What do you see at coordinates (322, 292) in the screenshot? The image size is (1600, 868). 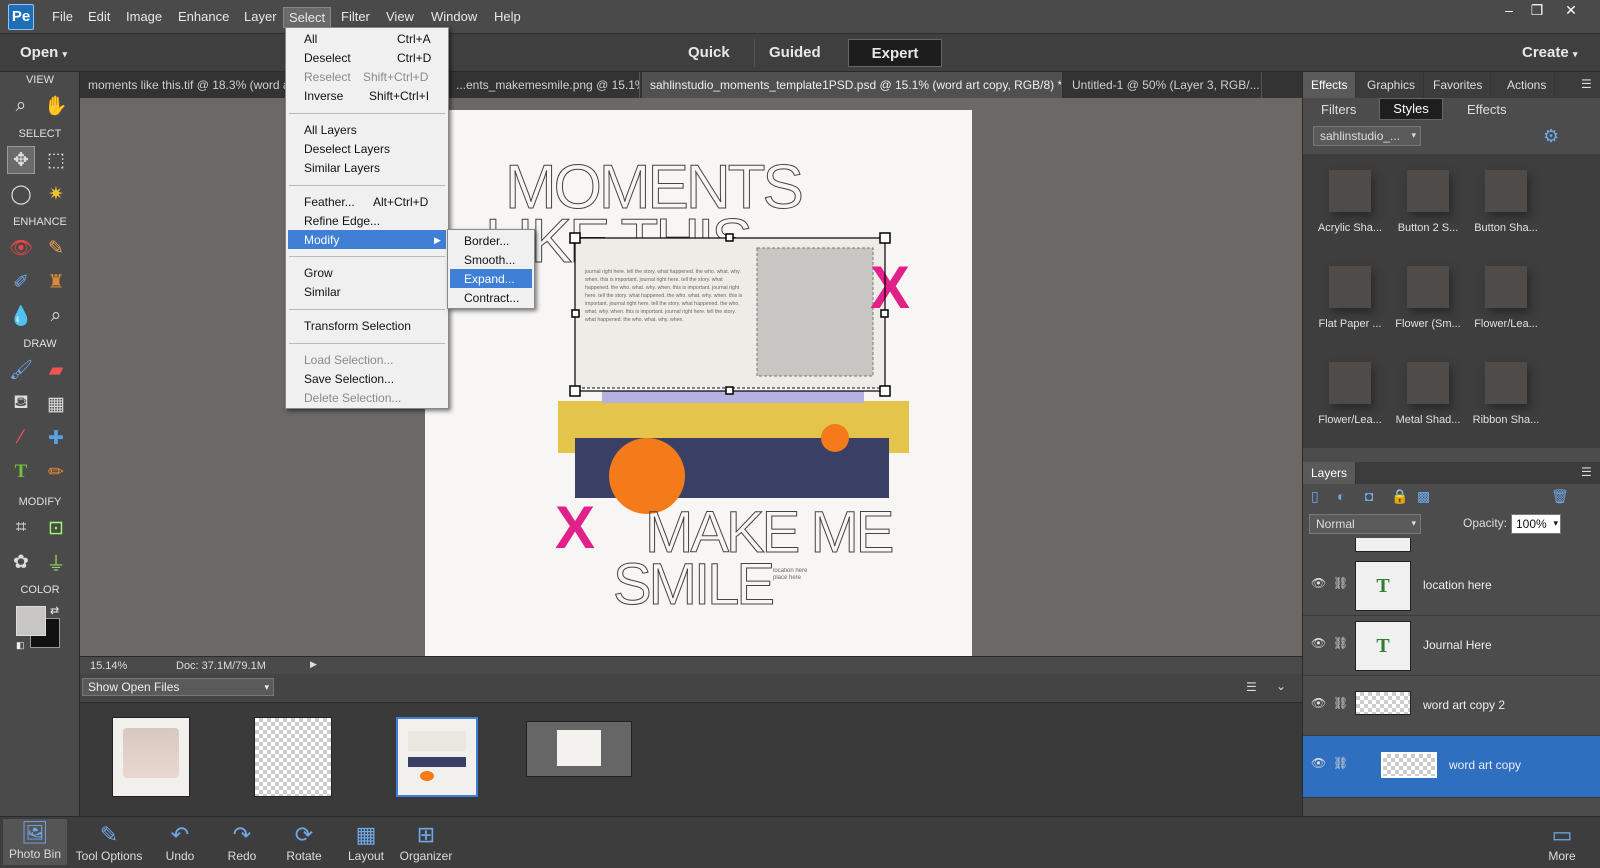 I see `menu-item-similar: Similar` at bounding box center [322, 292].